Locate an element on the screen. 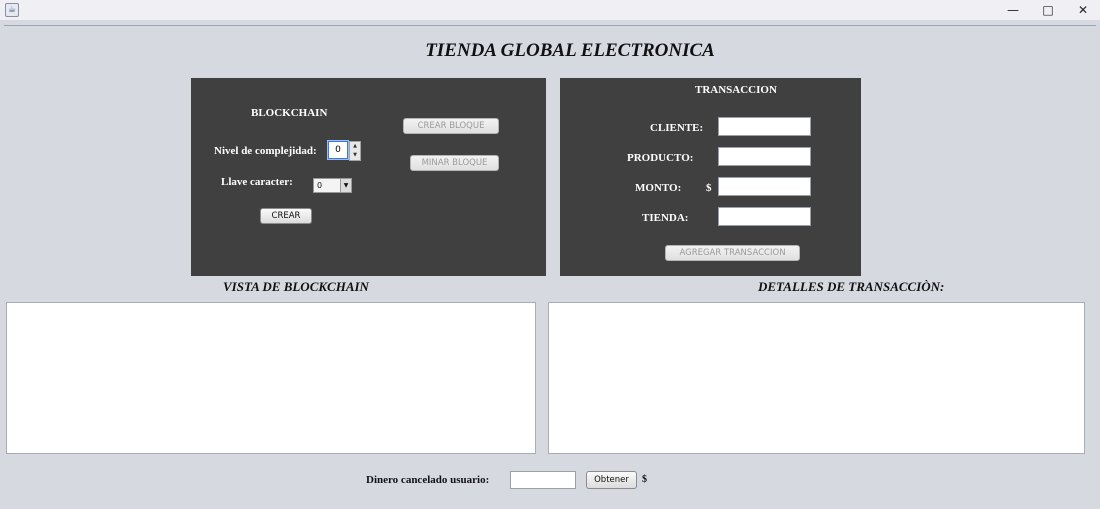 Image resolution: width=1100 pixels, height=509 pixels. client-input is located at coordinates (764, 126).